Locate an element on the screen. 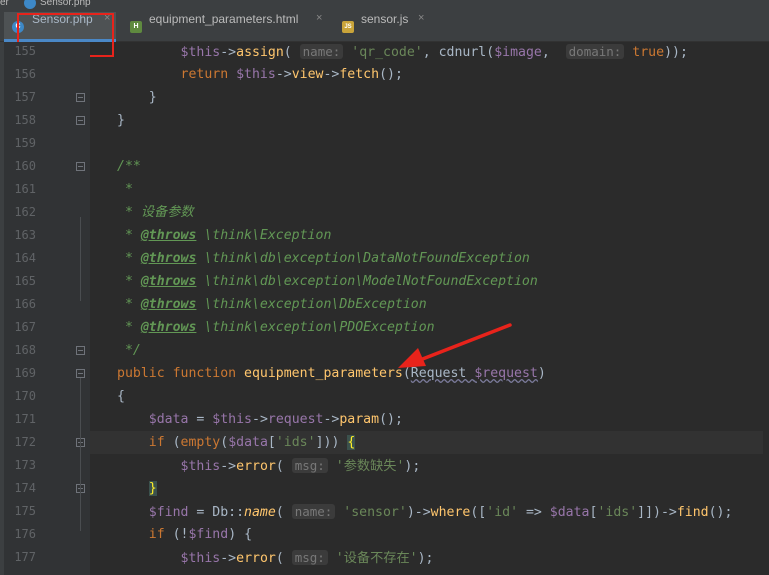  code-token: @throws is located at coordinates (168, 304).